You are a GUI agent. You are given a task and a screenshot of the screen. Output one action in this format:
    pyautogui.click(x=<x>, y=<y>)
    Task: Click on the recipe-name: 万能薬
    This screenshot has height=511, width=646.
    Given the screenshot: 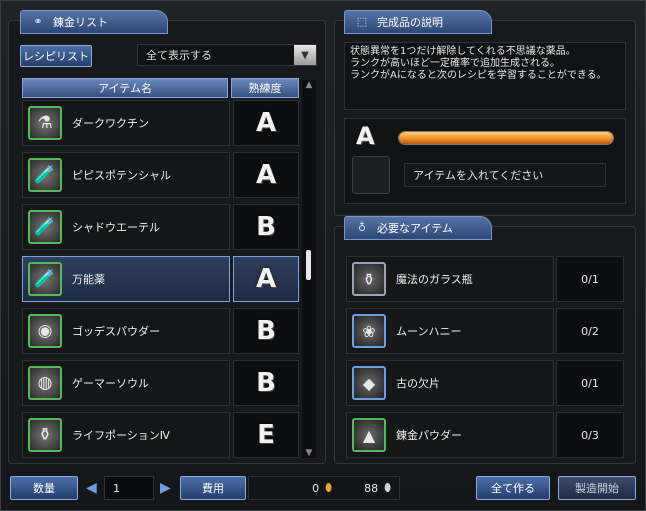 What is the action you would take?
    pyautogui.click(x=88, y=279)
    